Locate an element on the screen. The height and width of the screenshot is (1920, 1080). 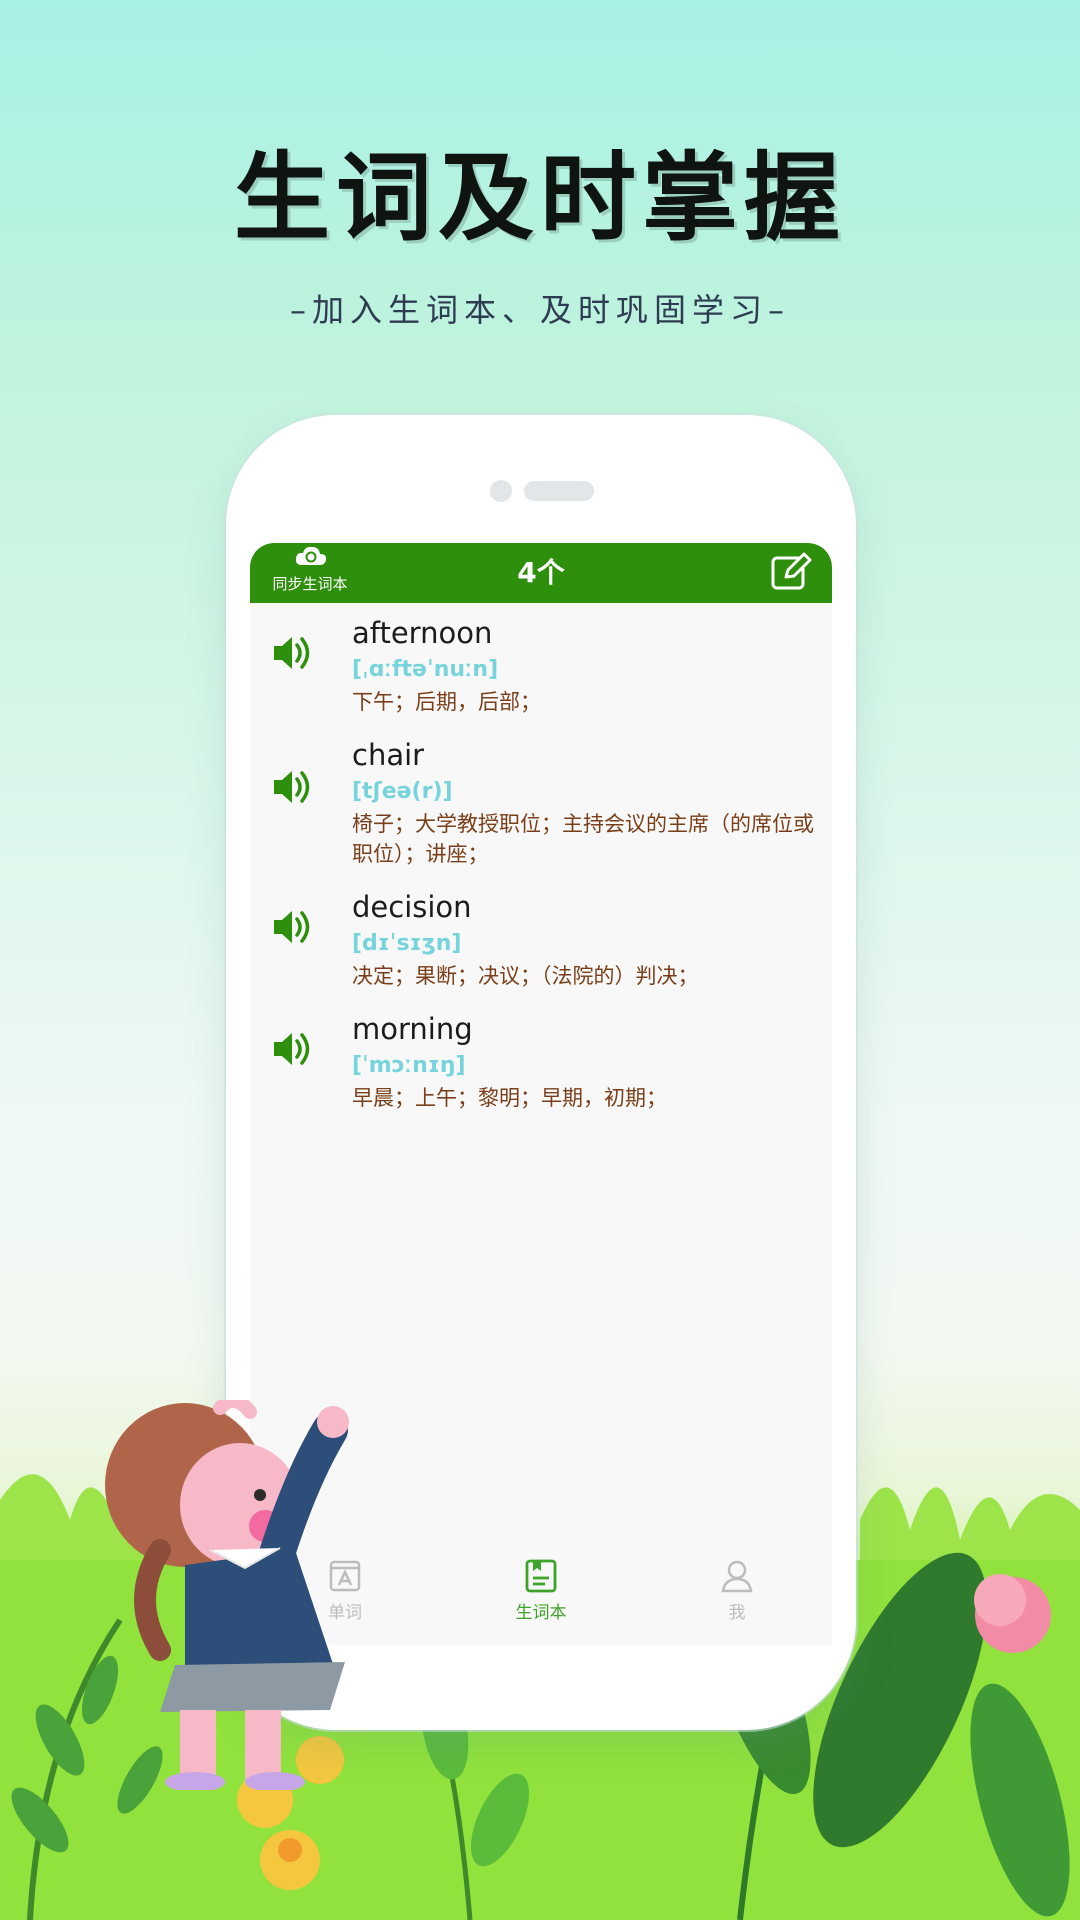
word-item: morning [ˈmɔːnɪŋ] 早晨；上午；黎明；早期，初期； is located at coordinates (541, 1060).